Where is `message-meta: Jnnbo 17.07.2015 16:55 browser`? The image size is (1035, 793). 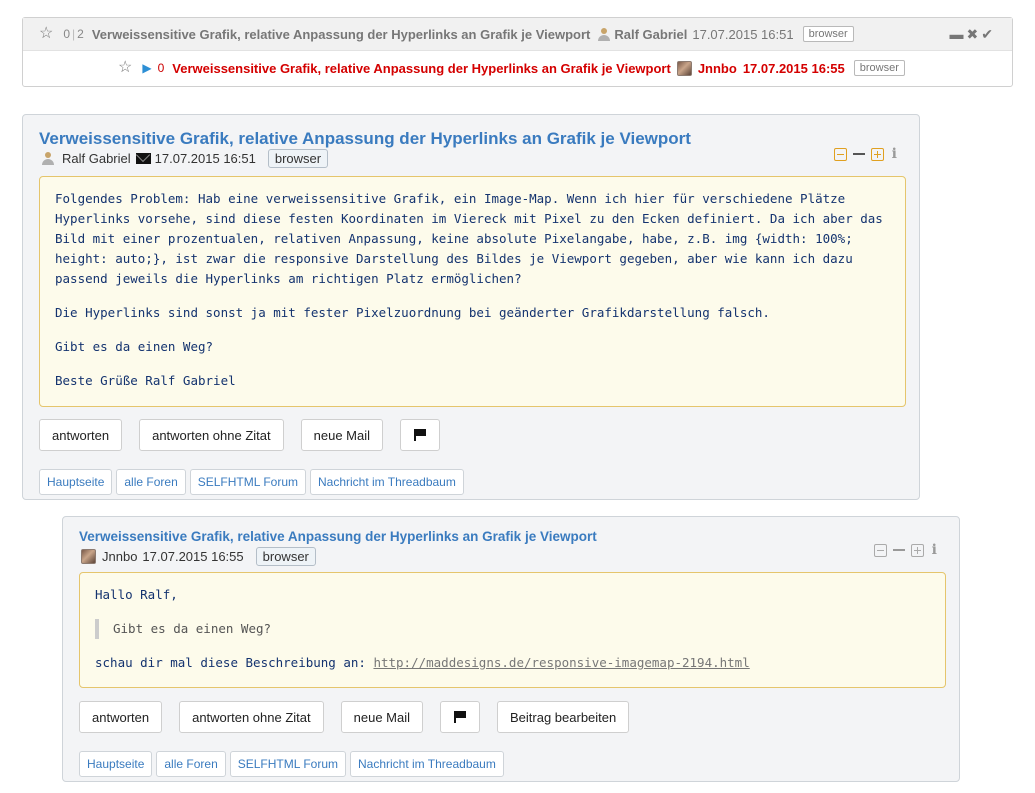 message-meta: Jnnbo 17.07.2015 16:55 browser is located at coordinates (198, 556).